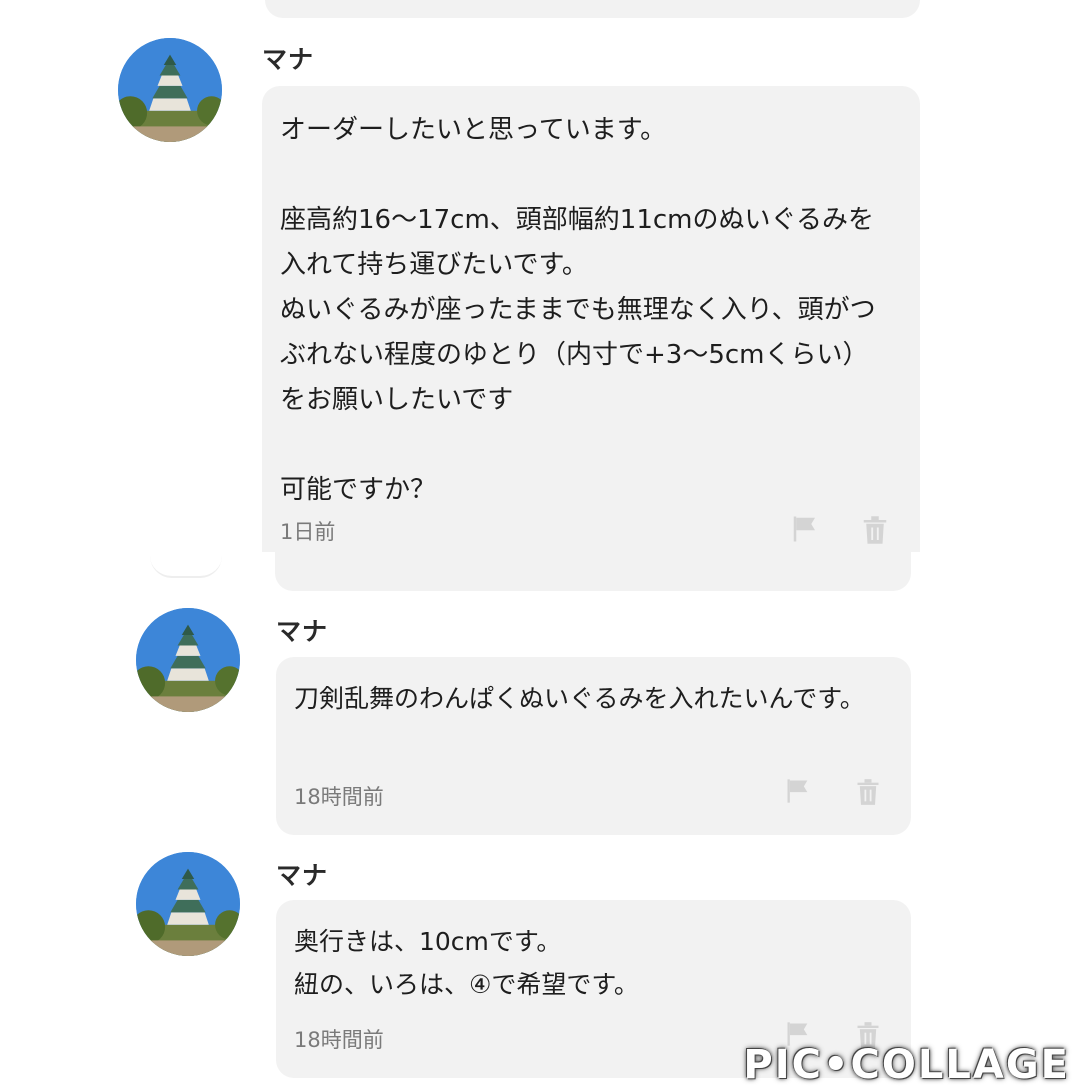 This screenshot has width=1080, height=1088. I want to click on avatar-edge, so click(186, 567).